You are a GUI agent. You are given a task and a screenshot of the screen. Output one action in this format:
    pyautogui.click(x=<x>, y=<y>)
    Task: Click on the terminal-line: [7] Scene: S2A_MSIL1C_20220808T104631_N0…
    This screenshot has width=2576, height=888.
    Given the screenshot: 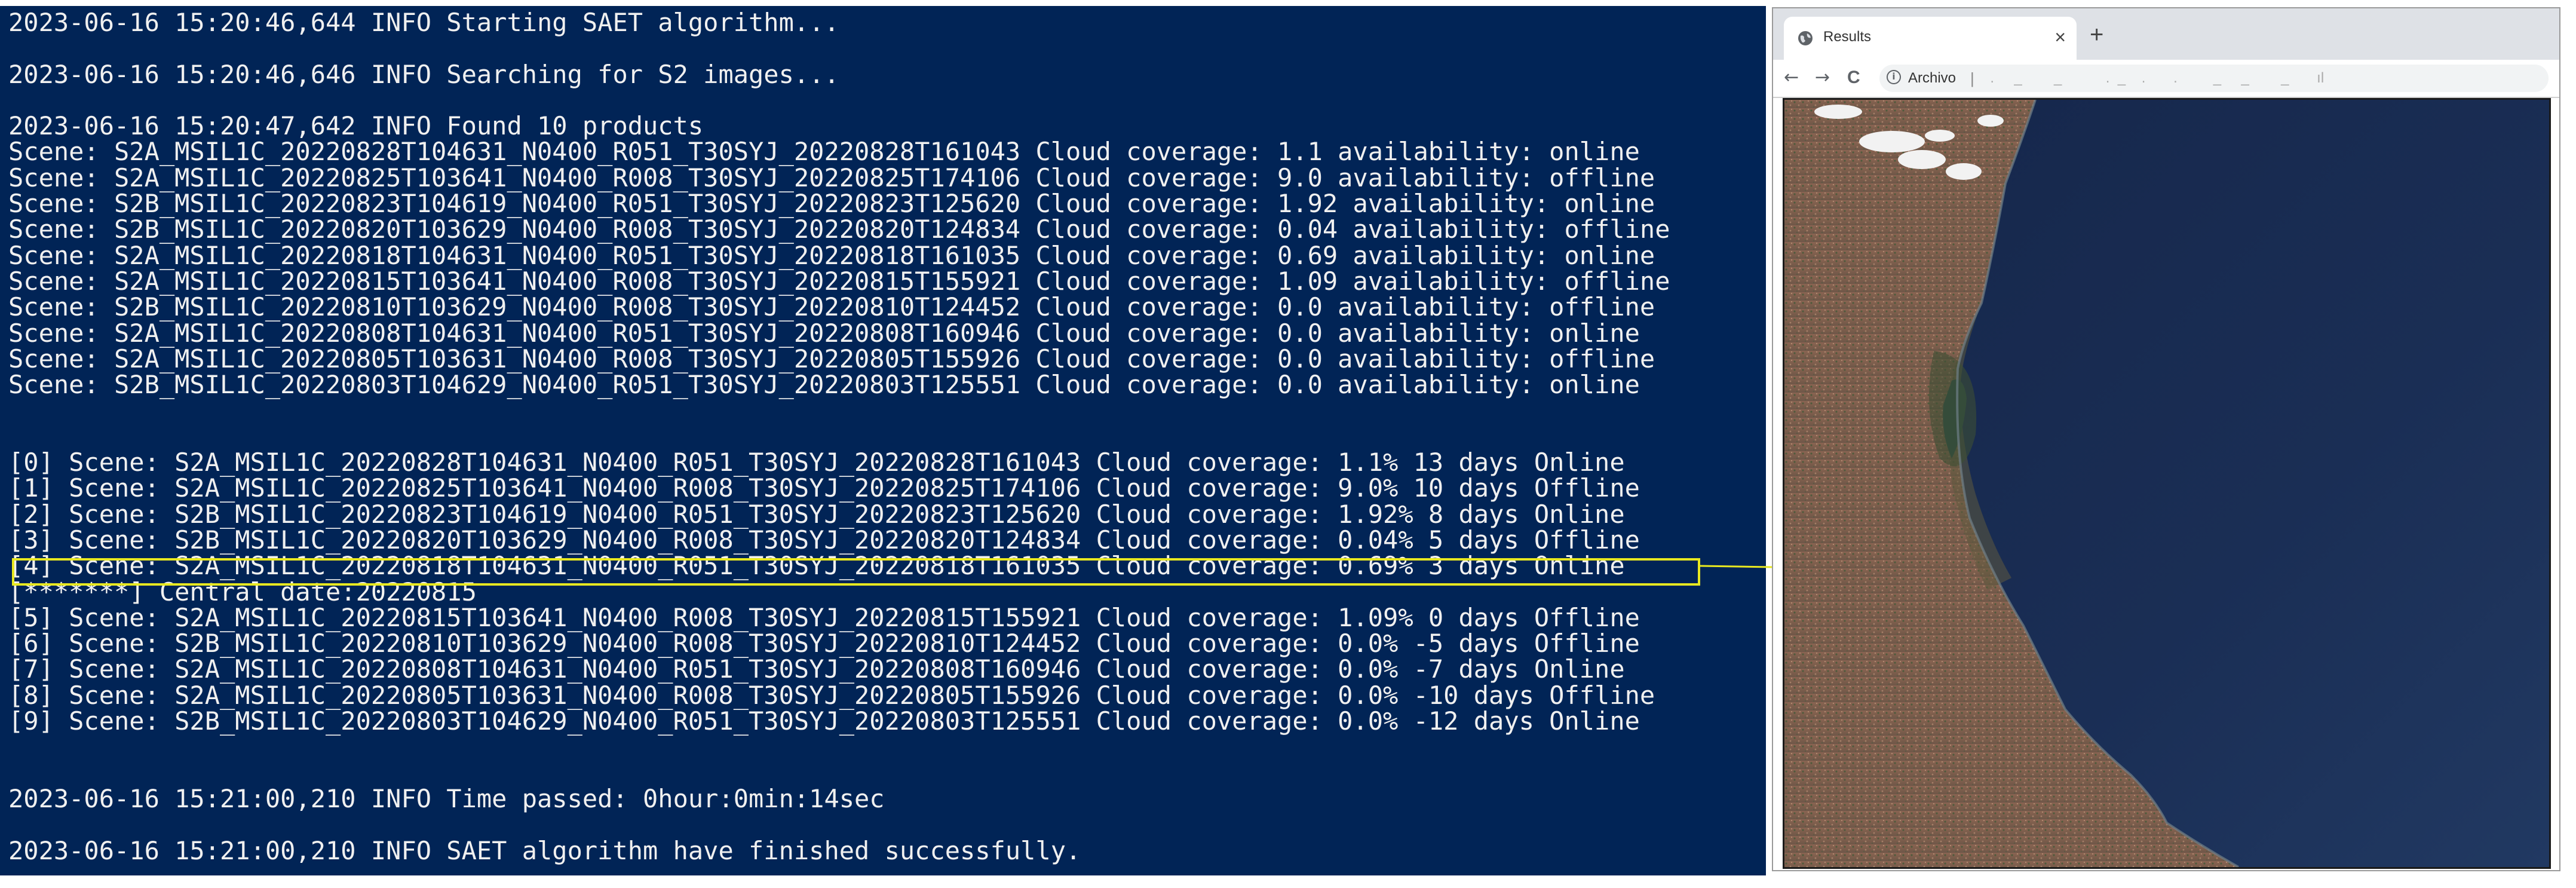 What is the action you would take?
    pyautogui.click(x=816, y=669)
    